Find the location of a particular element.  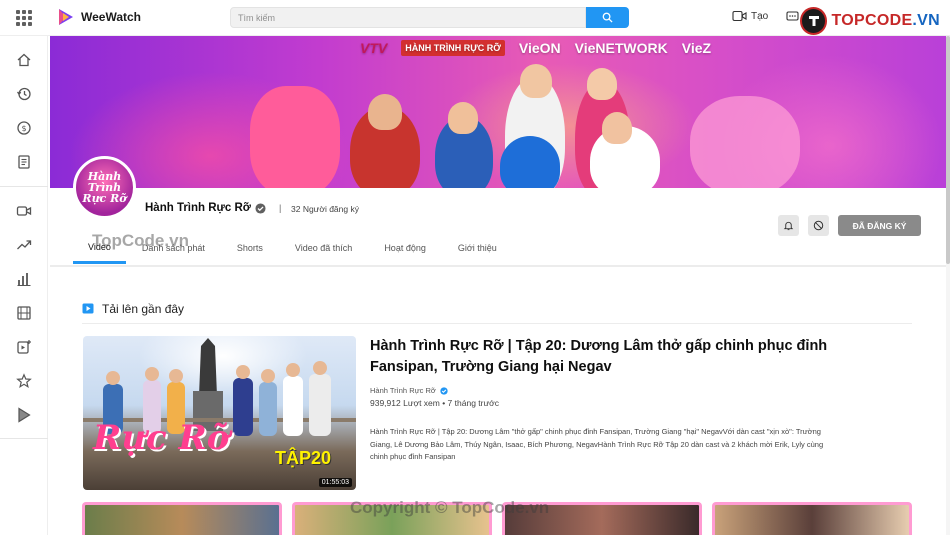

scrollbar-thumb is located at coordinates (948, 150).